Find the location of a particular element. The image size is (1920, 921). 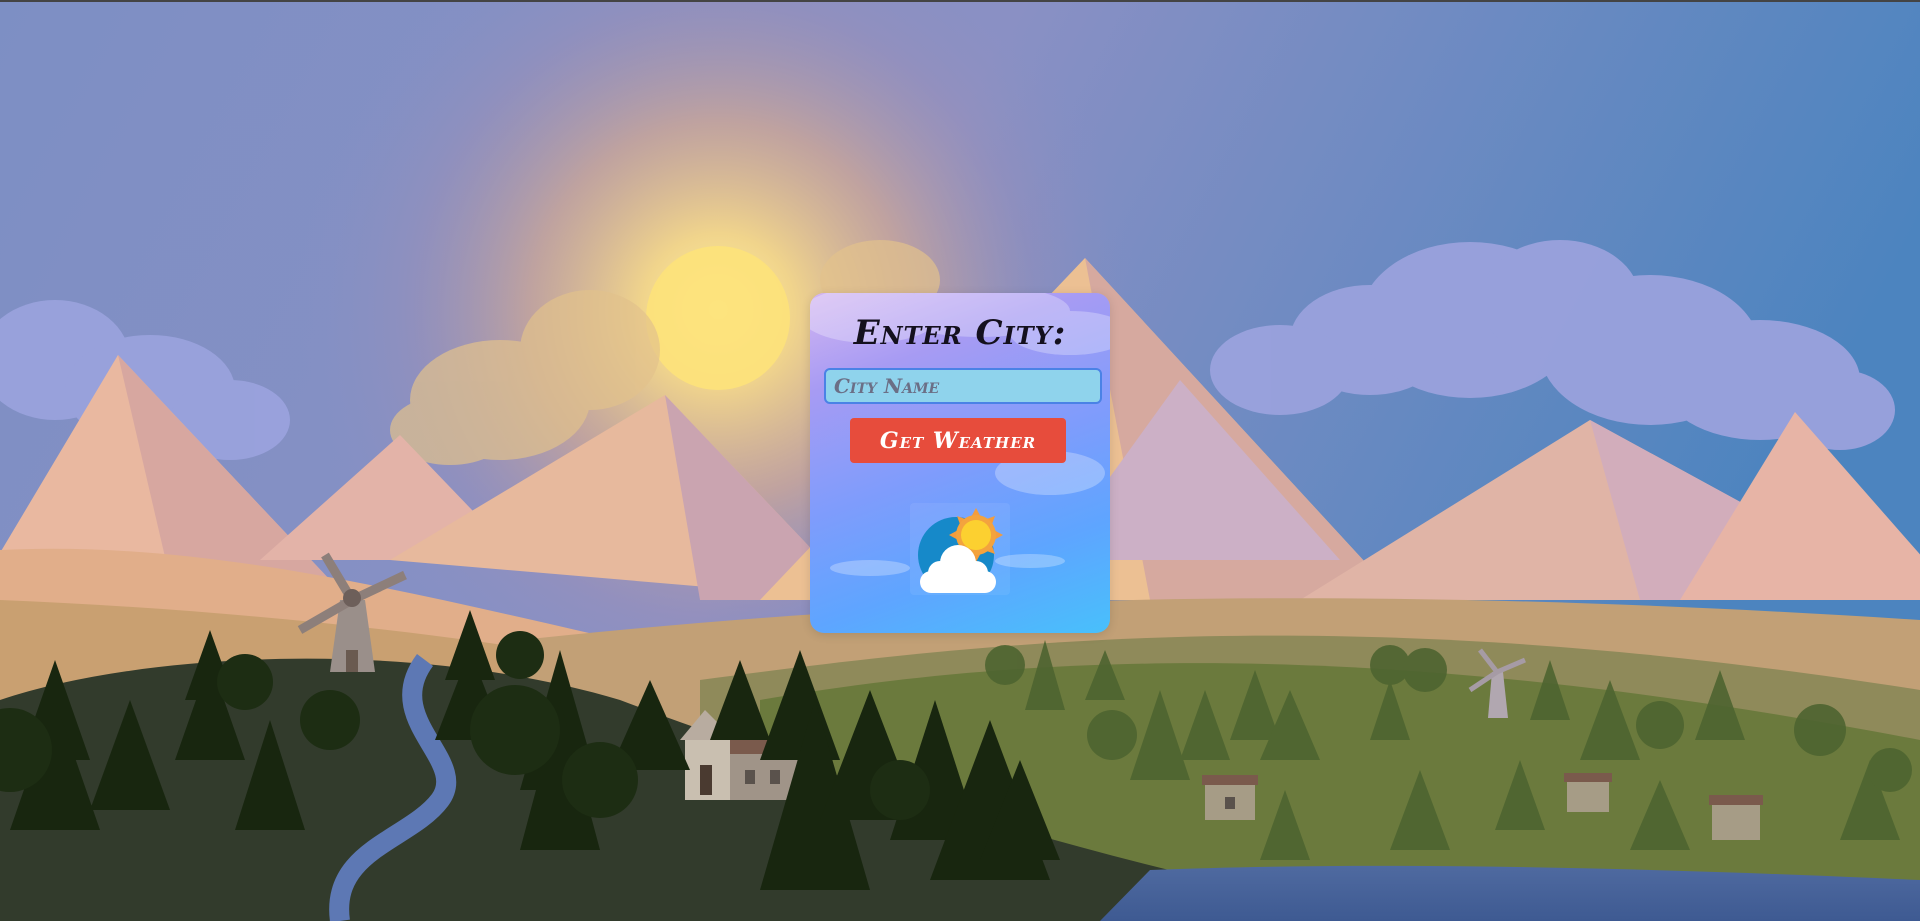

city-name-input is located at coordinates (963, 386).